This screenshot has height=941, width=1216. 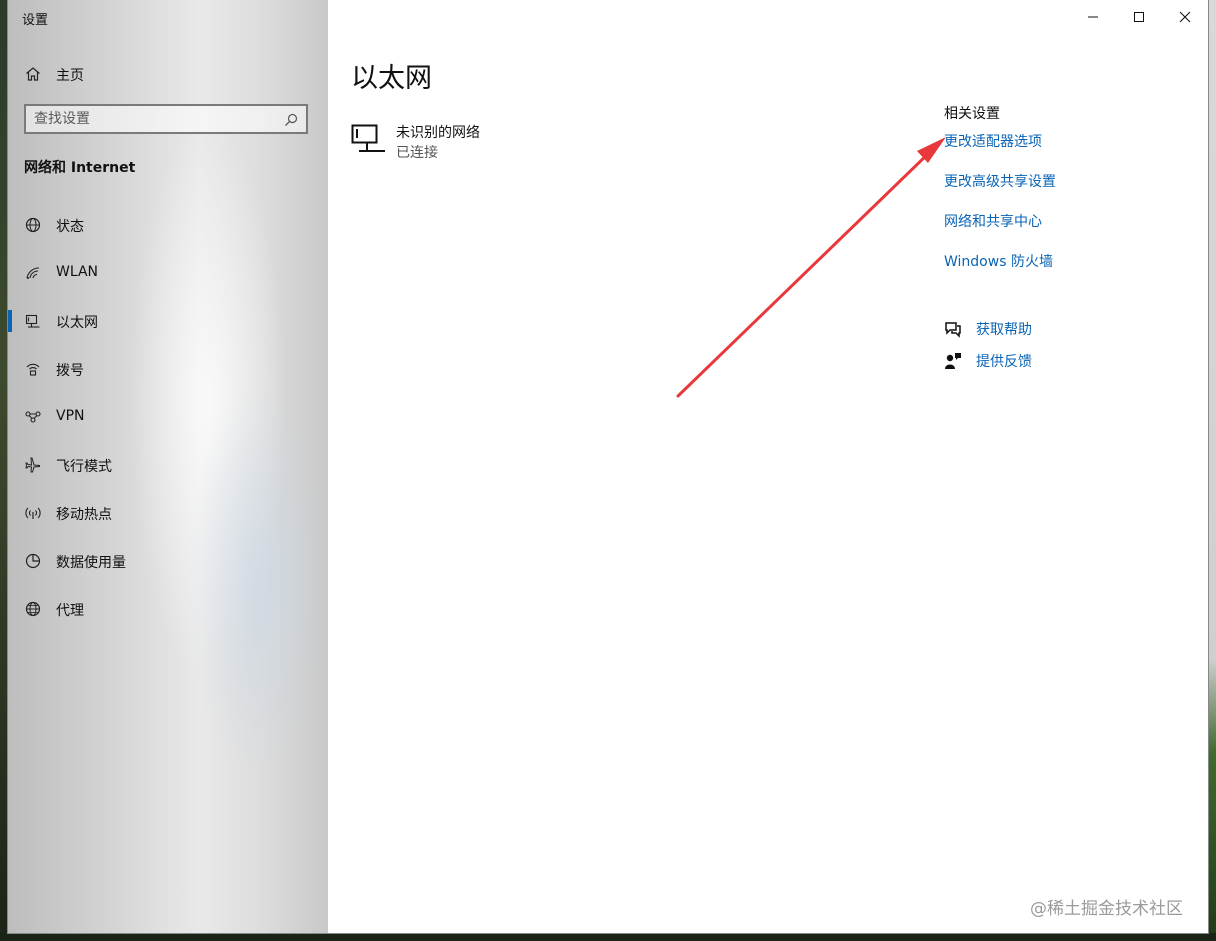 I want to click on sidebar-item-hotspot: 移动热点, so click(x=168, y=513).